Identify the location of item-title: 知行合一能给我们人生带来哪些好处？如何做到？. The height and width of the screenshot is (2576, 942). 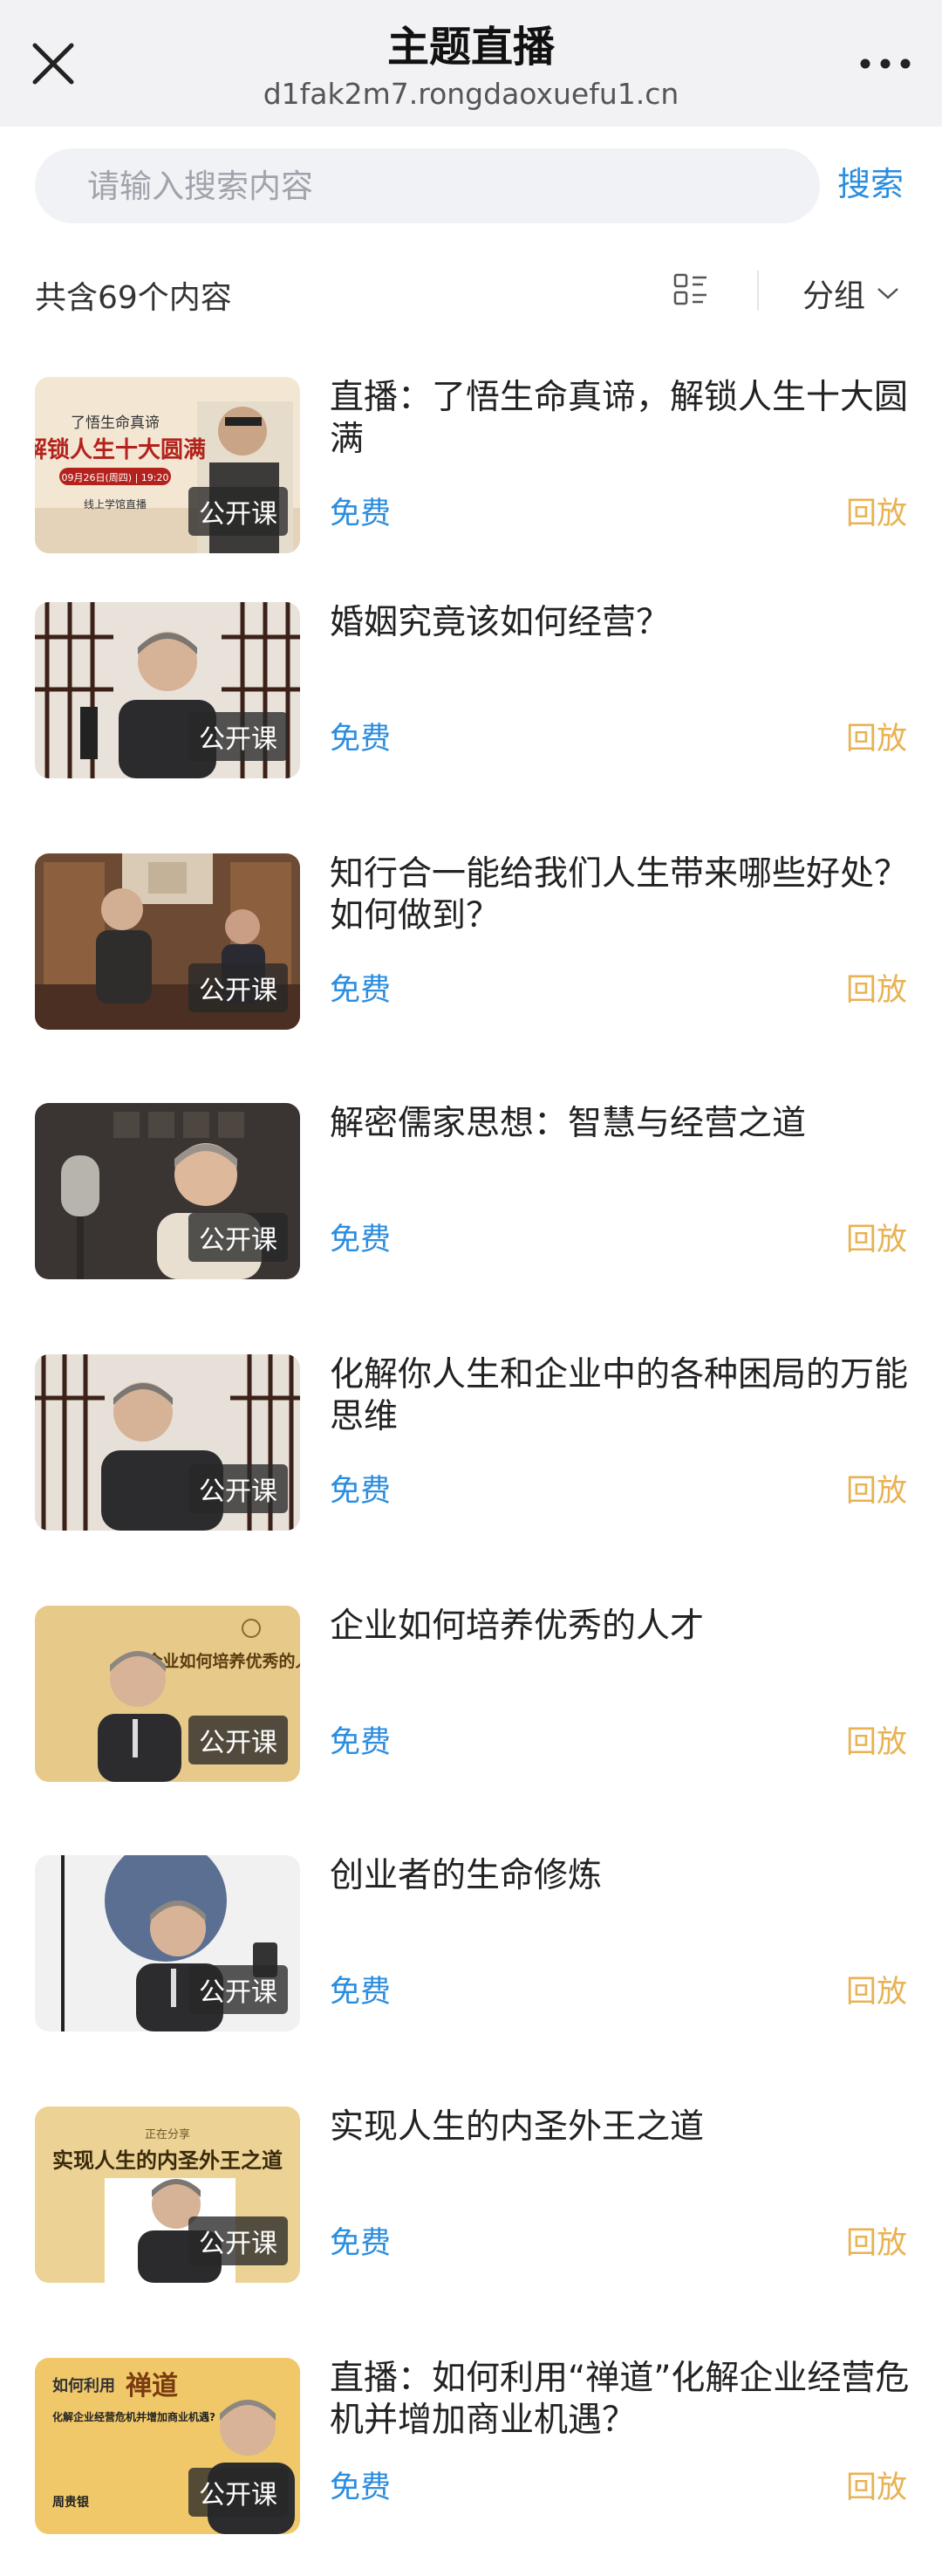
(622, 895).